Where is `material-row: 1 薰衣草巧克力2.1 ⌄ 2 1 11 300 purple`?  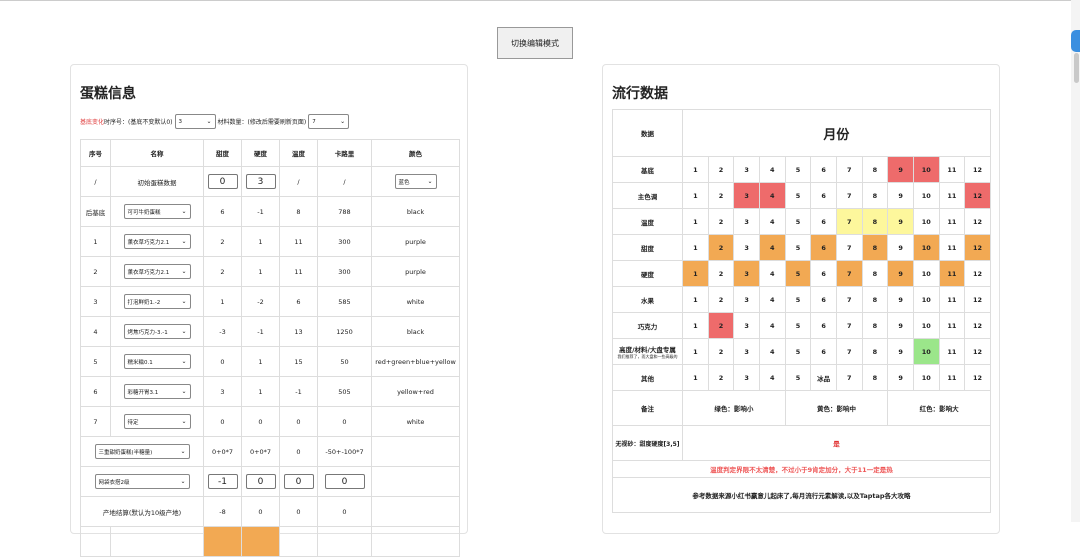 material-row: 1 薰衣草巧克力2.1 ⌄ 2 1 11 300 purple is located at coordinates (270, 241).